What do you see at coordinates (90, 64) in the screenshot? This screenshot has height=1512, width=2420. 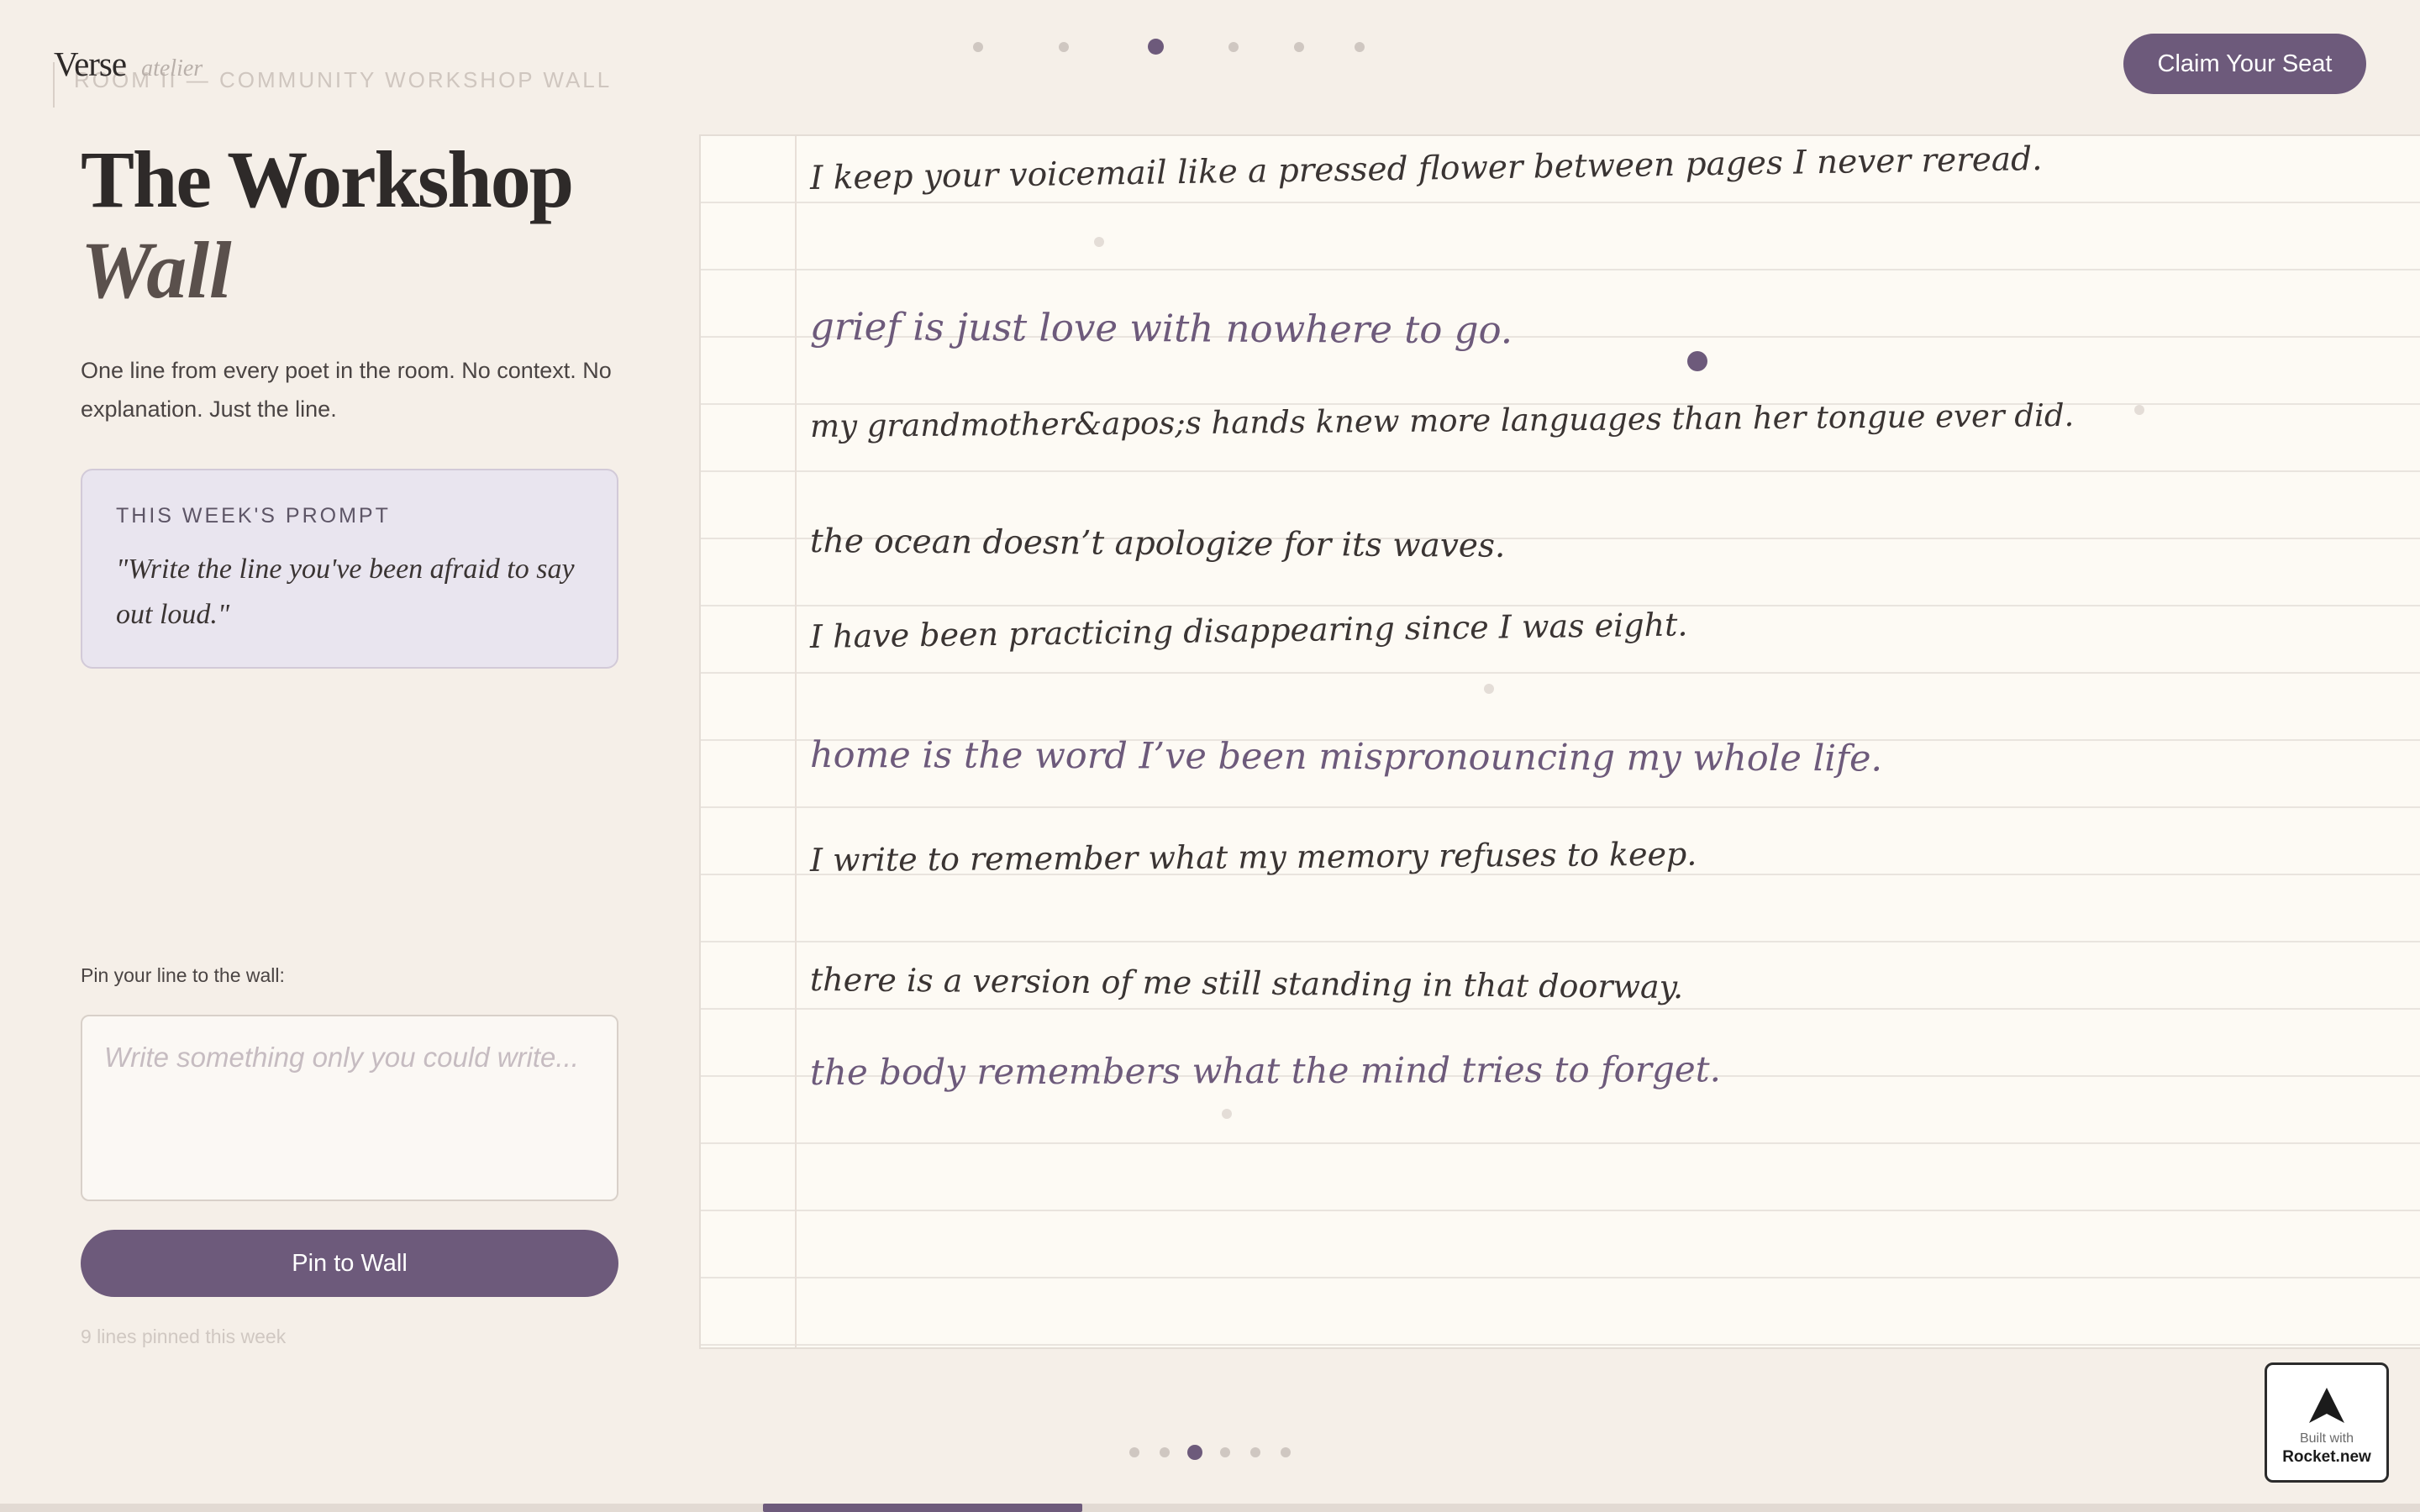 I see `brand-name: Verse` at bounding box center [90, 64].